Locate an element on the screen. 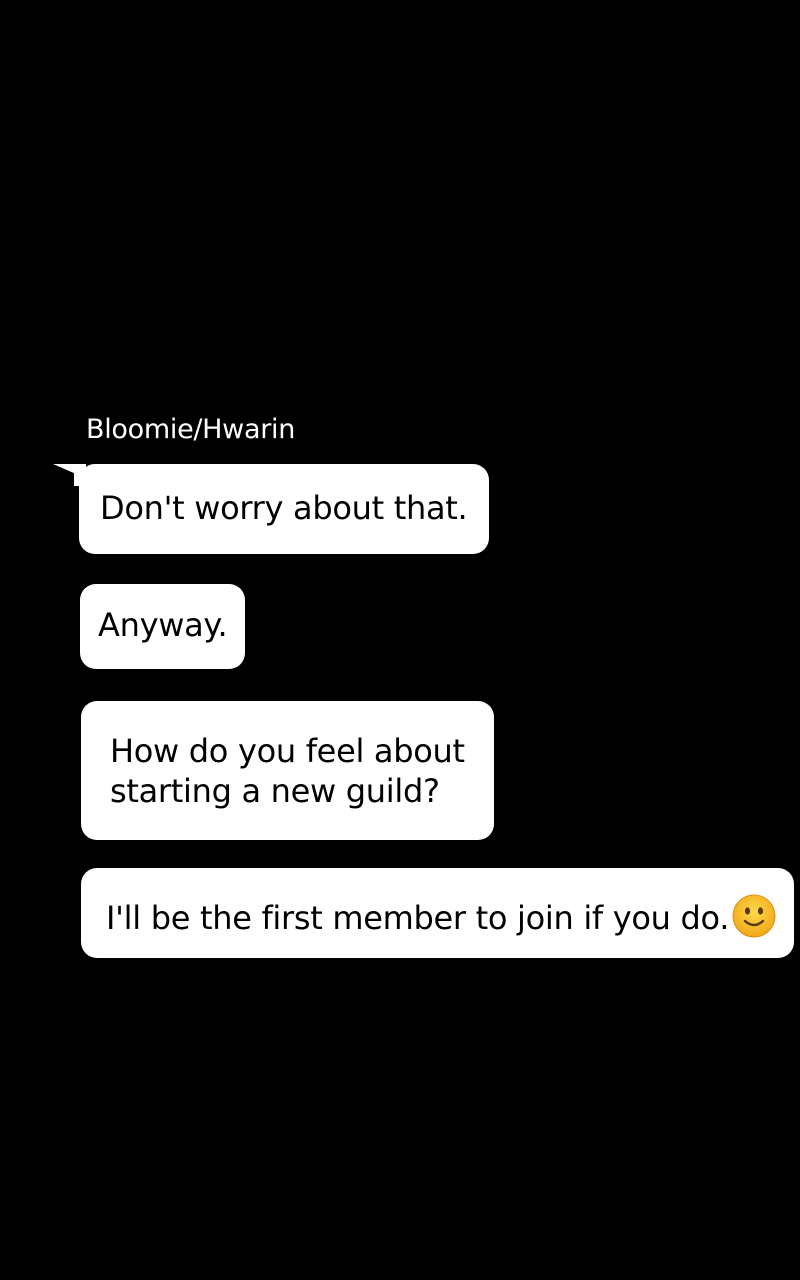  message-text-line-2: starting a new guild? is located at coordinates (275, 791).